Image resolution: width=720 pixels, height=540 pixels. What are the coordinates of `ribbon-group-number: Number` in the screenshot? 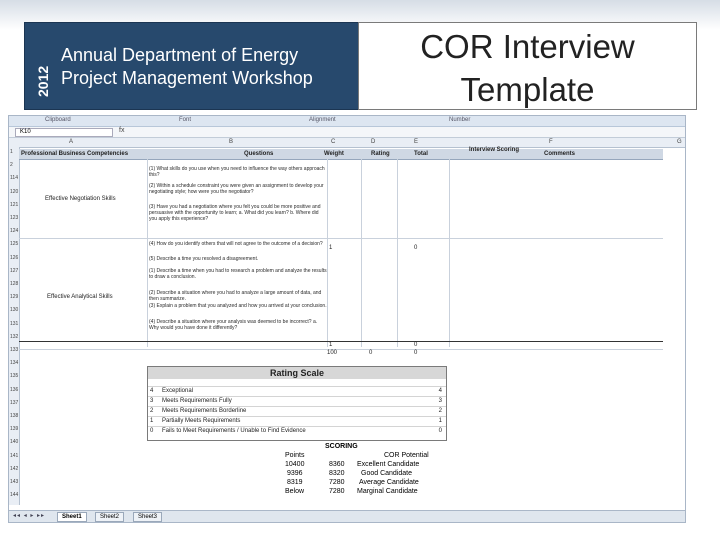 It's located at (459, 120).